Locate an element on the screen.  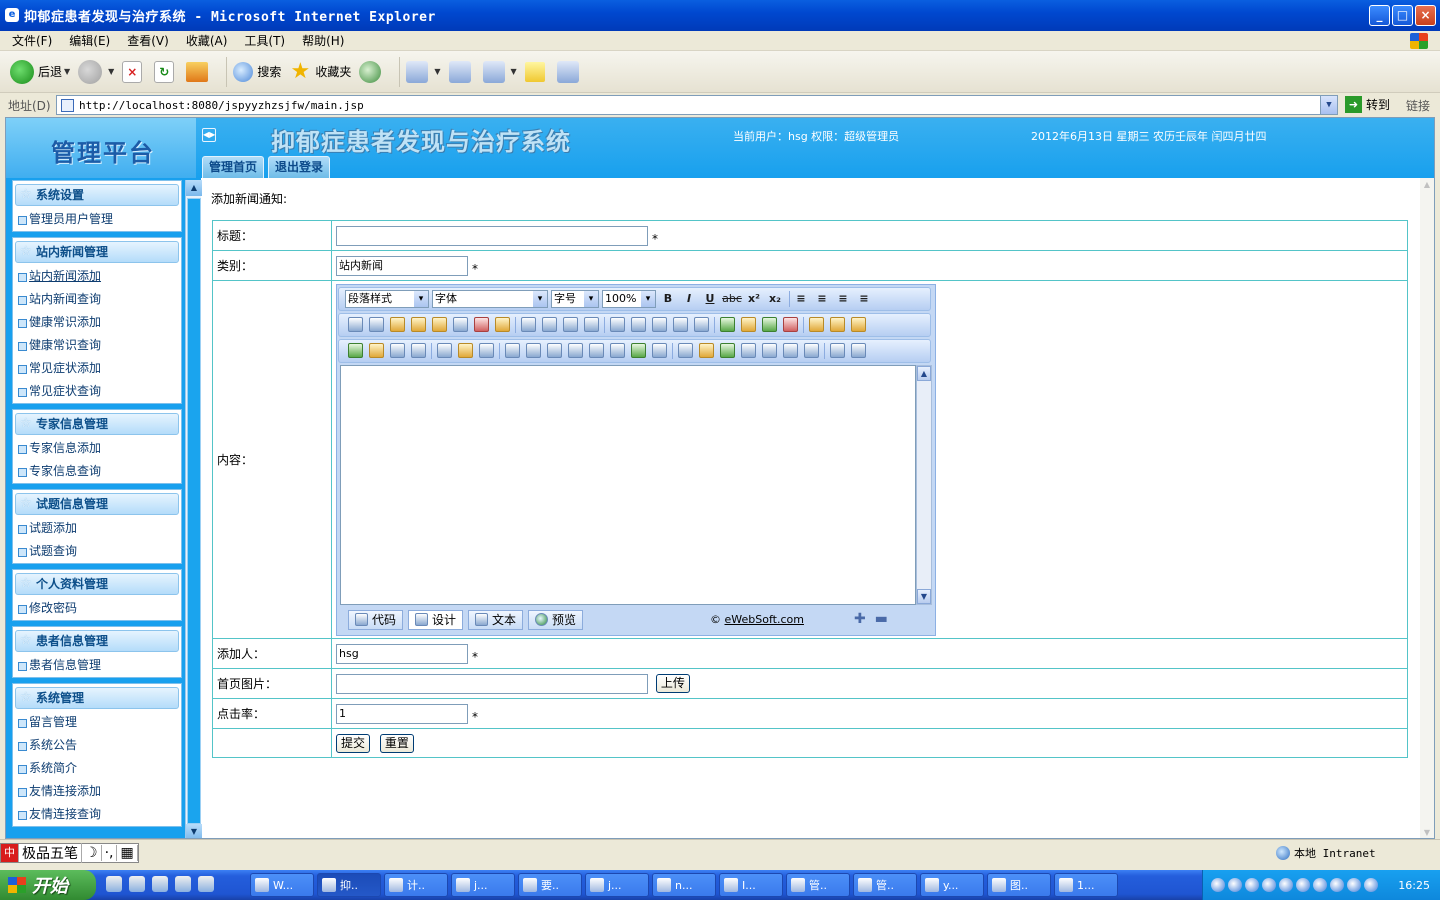
mode-design-tab: 设计 is located at coordinates (436, 619).